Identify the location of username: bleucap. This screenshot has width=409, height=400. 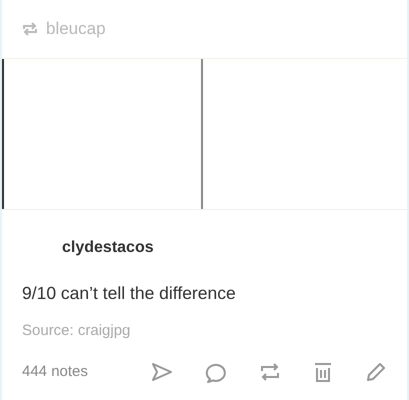
(76, 29).